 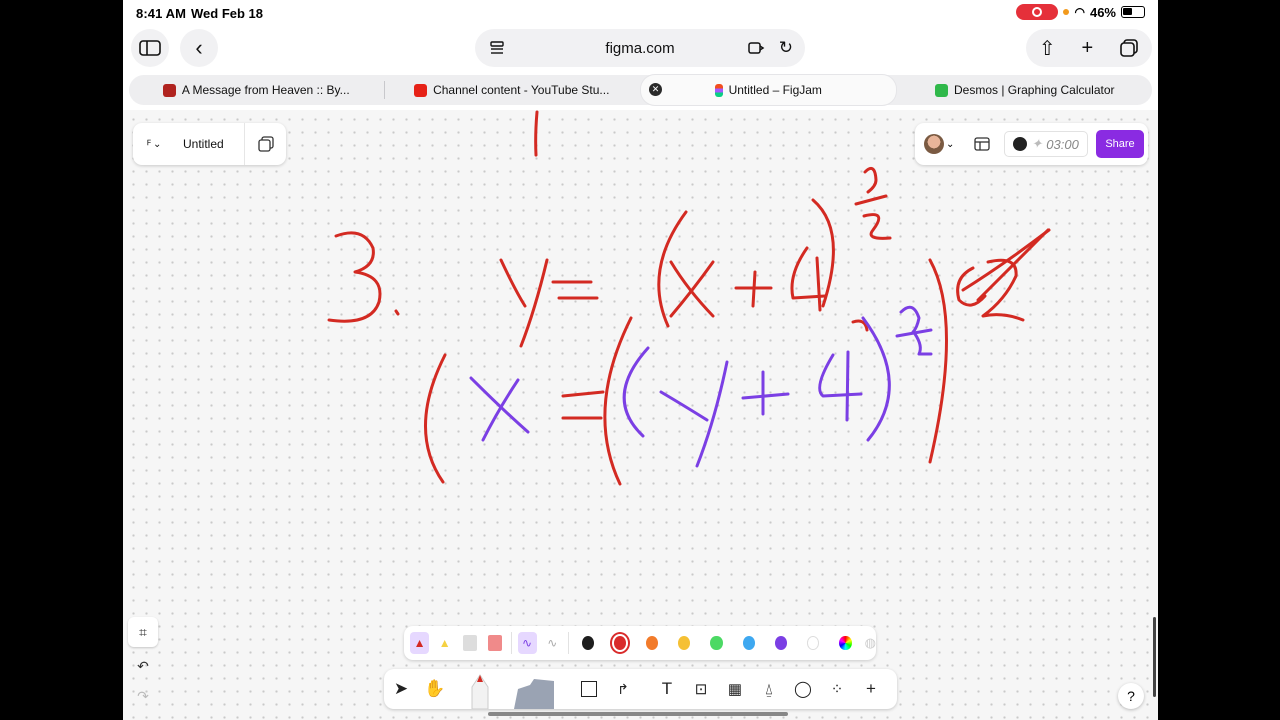 I want to click on highlighter-icon: ▲, so click(x=444, y=643).